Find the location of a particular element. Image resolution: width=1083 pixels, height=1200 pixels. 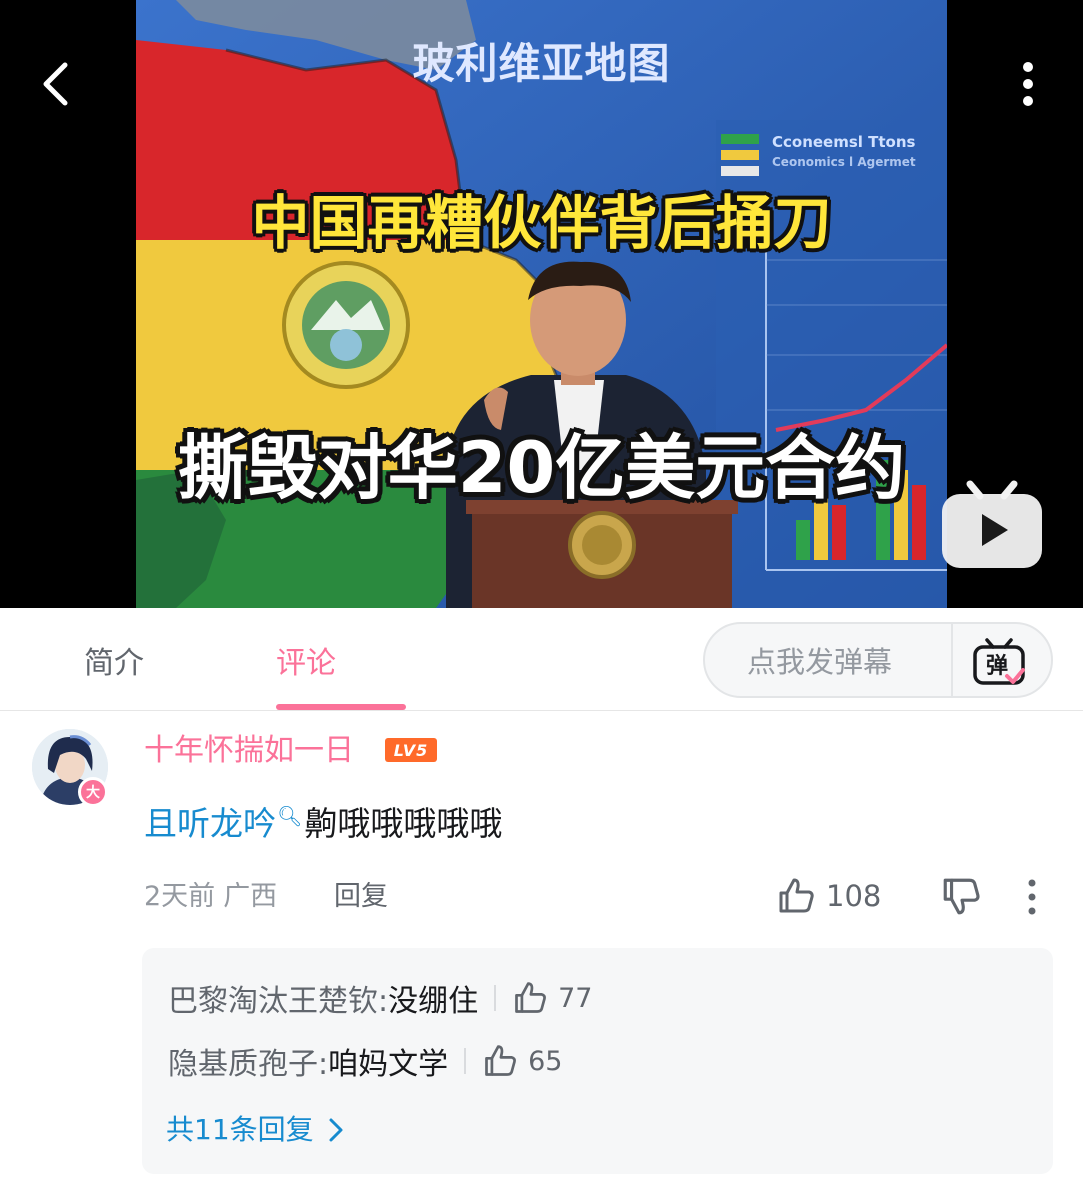

reply-text: 没绷住 is located at coordinates (433, 1001).